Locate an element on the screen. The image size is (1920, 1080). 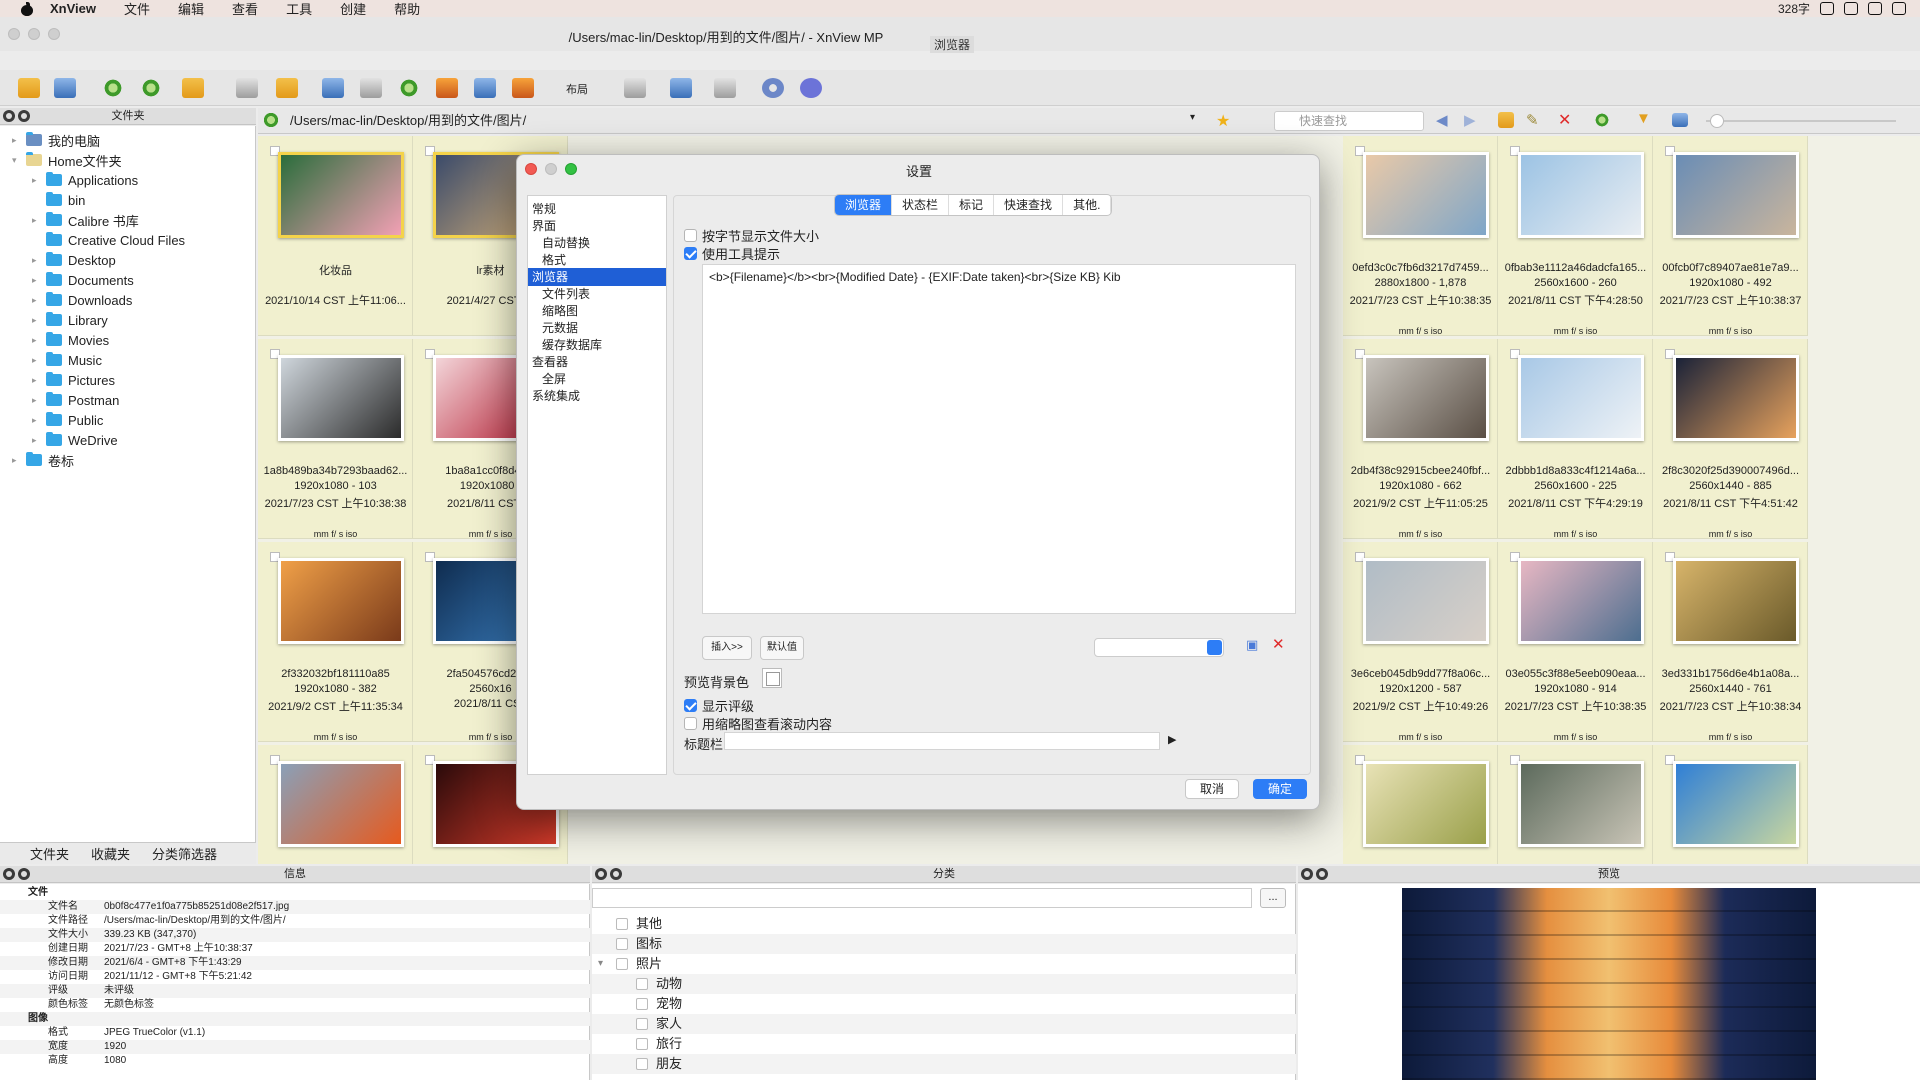
slideshow-icon is located at coordinates (447, 88).